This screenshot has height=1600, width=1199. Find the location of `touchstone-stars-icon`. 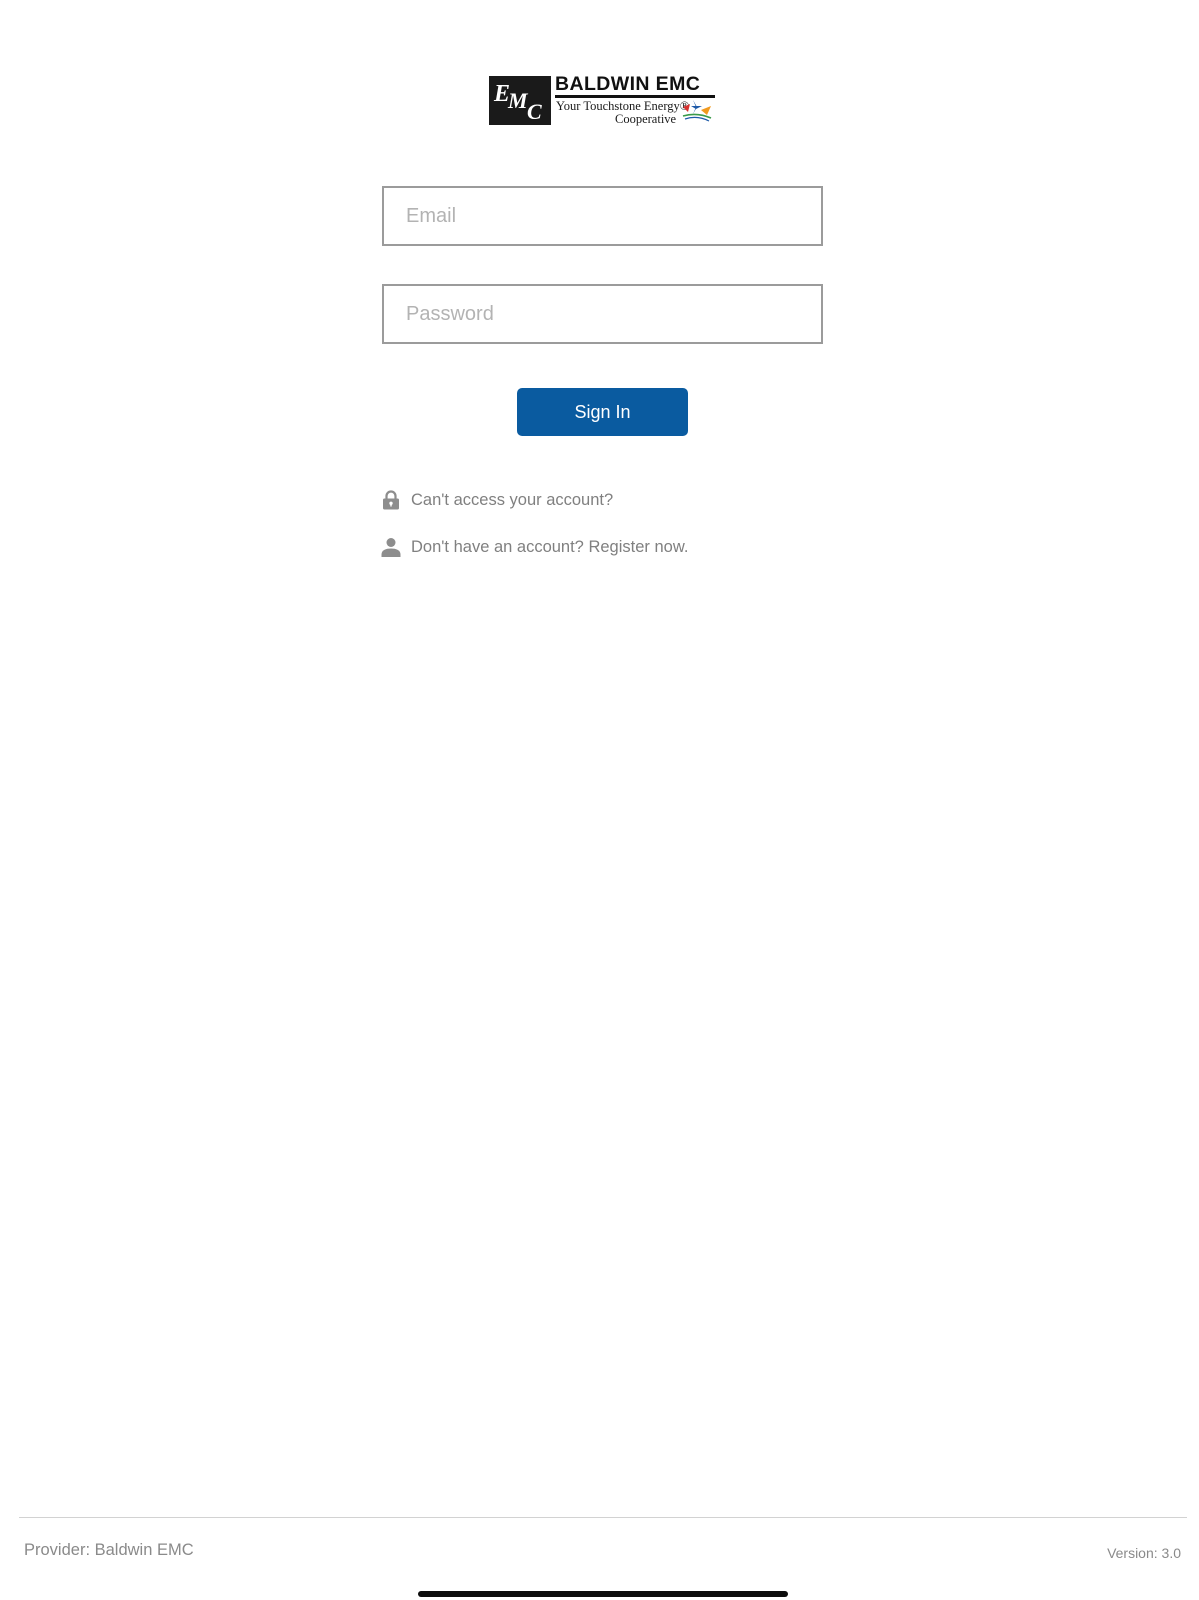

touchstone-stars-icon is located at coordinates (697, 111).